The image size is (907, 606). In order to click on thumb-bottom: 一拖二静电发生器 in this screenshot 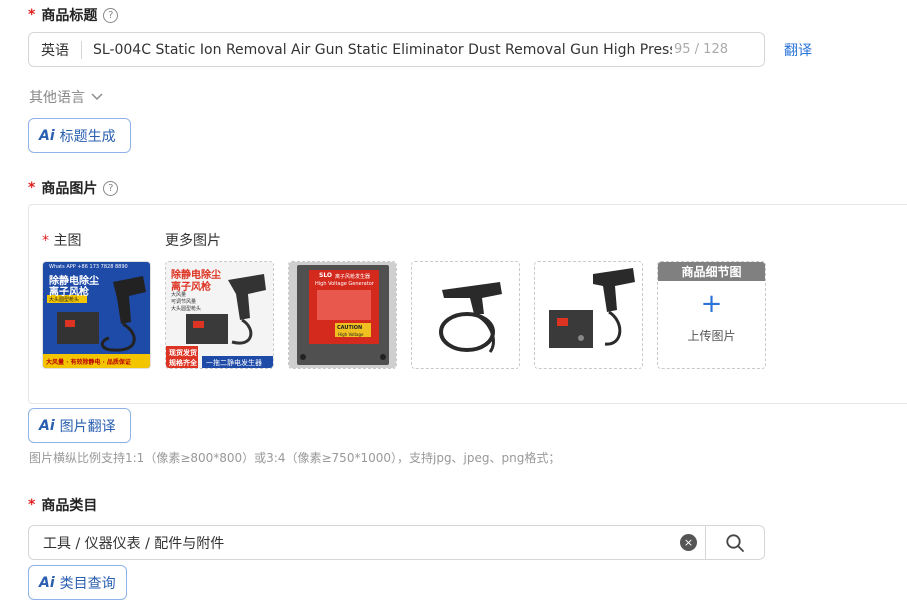, I will do `click(234, 363)`.